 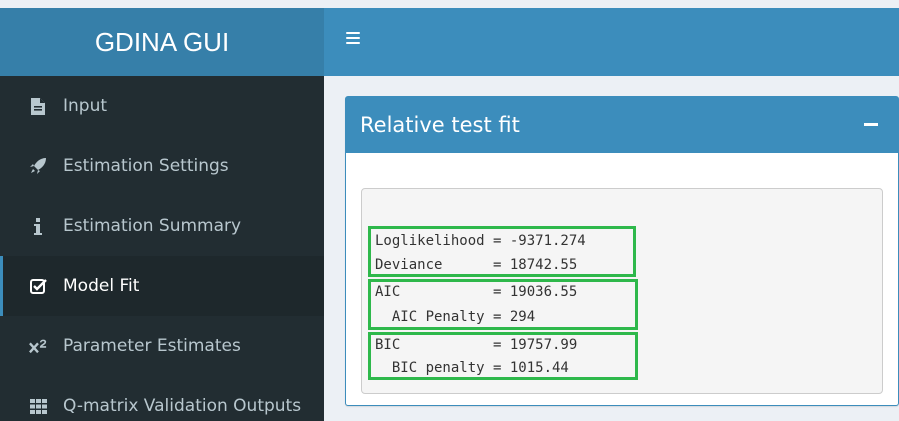 I want to click on sidebar-item-input: Input, so click(x=162, y=106).